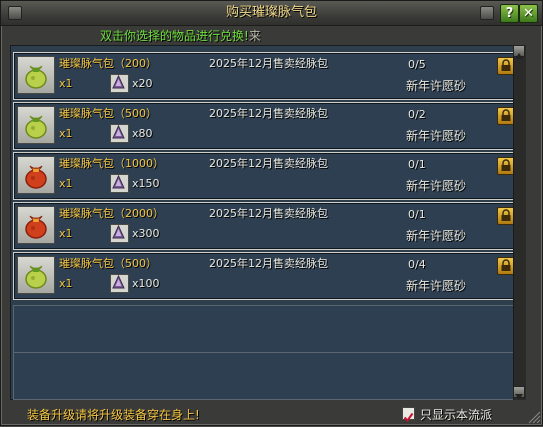 This screenshot has height=427, width=543. Describe the element at coordinates (142, 133) in the screenshot. I see `item-cost: x80` at that location.